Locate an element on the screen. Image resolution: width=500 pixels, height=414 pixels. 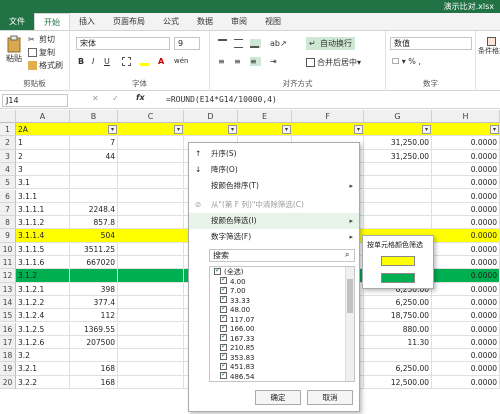
column-header-g: G is located at coordinates (398, 116).